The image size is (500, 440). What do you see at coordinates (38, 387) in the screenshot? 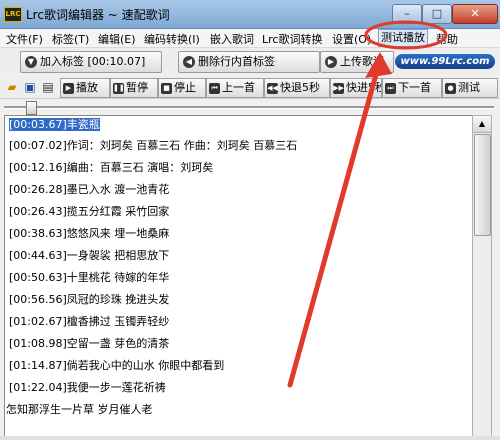
I see `lyric-timestamp: [01:22.04]` at bounding box center [38, 387].